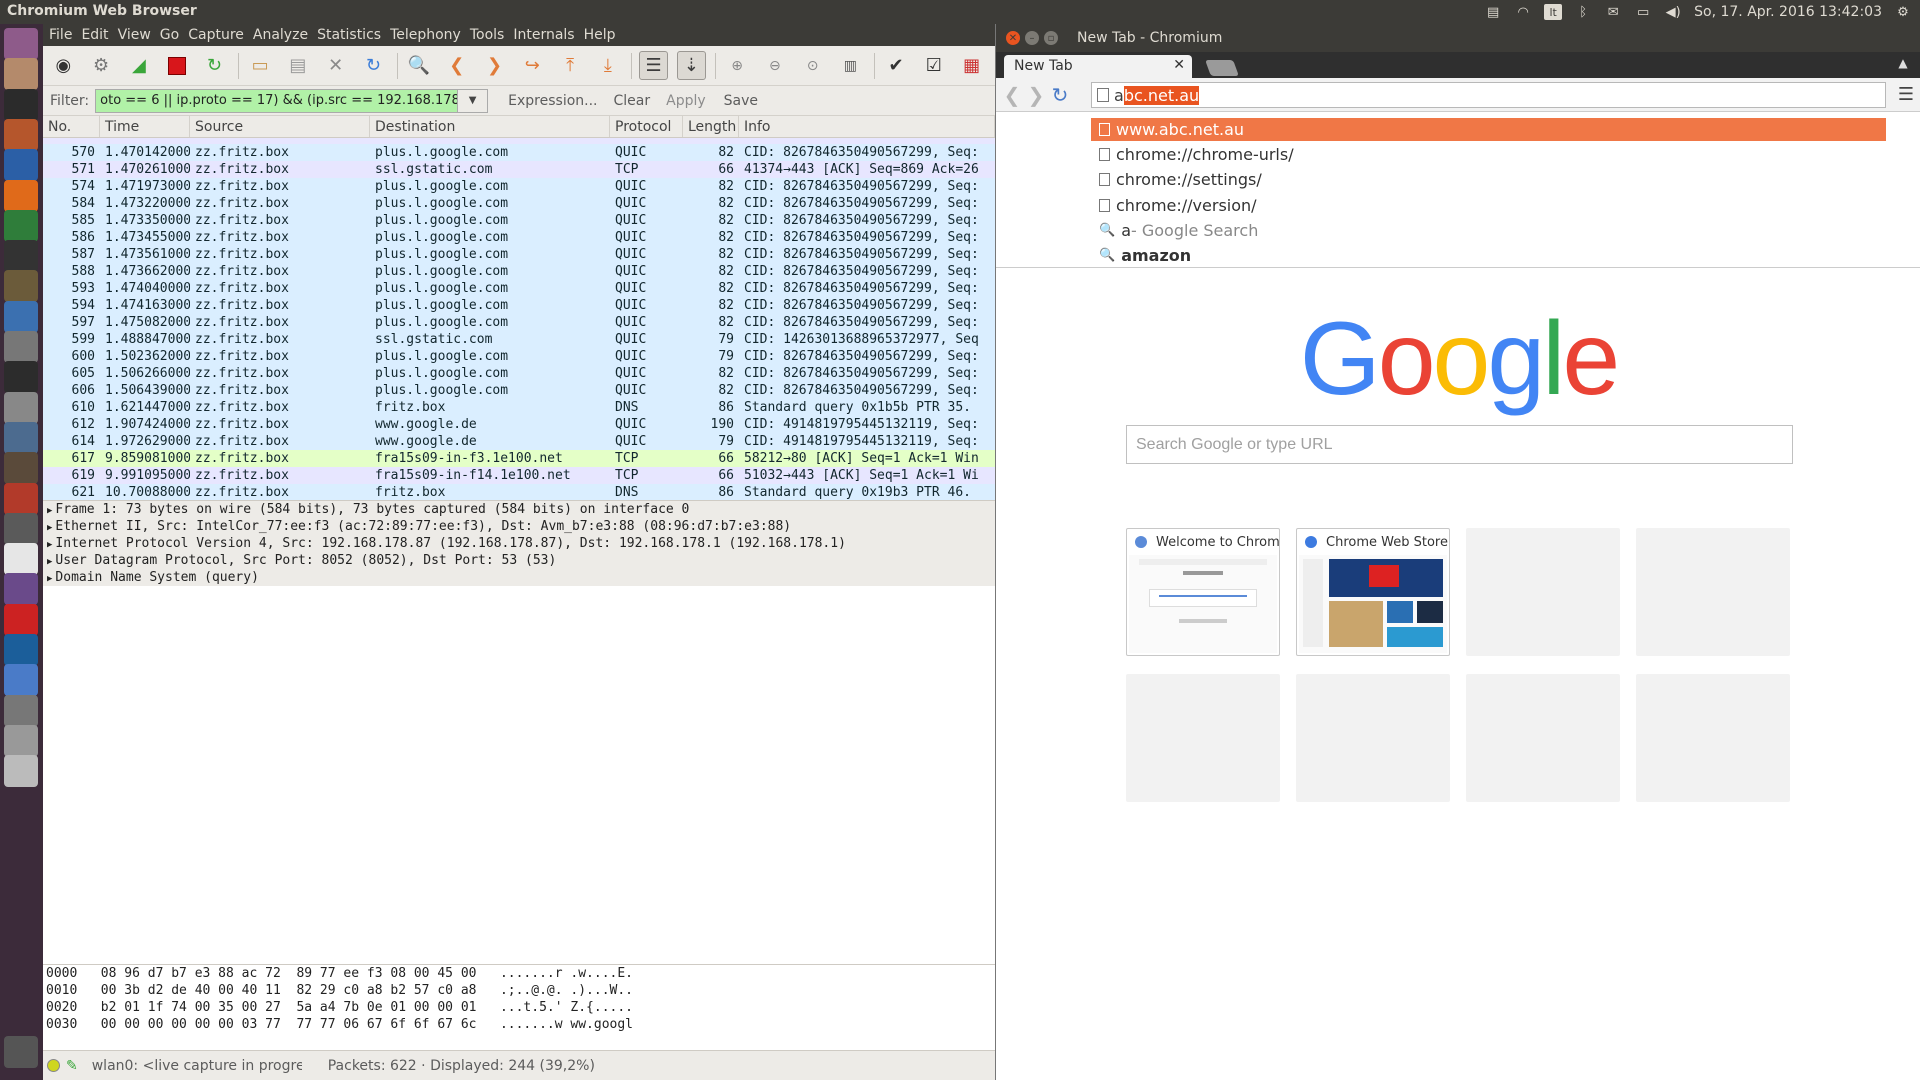  I want to click on menu-capture: Capture, so click(216, 35).